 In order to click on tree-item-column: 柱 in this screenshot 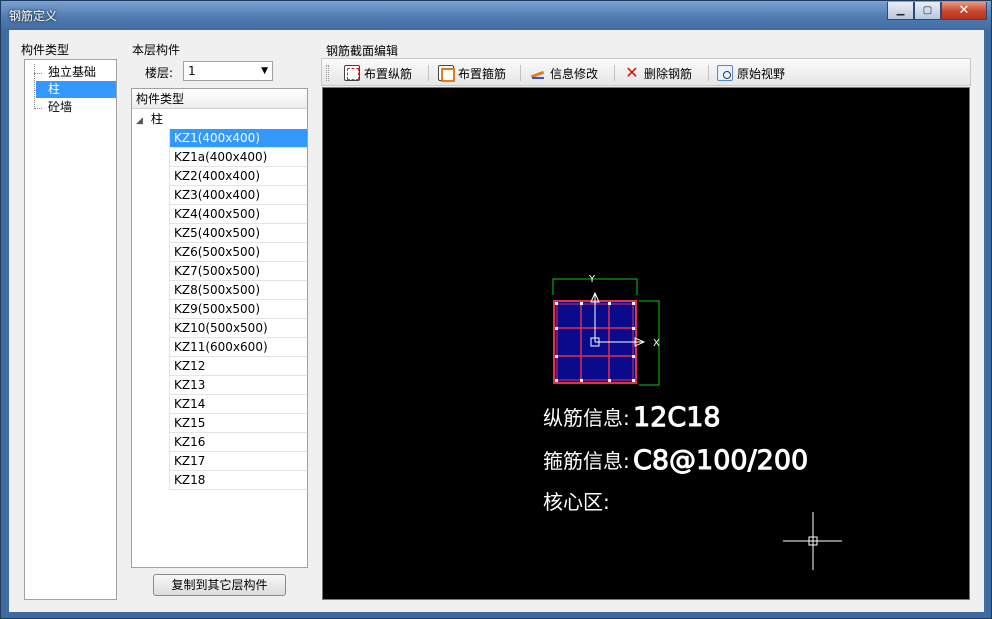, I will do `click(76, 89)`.